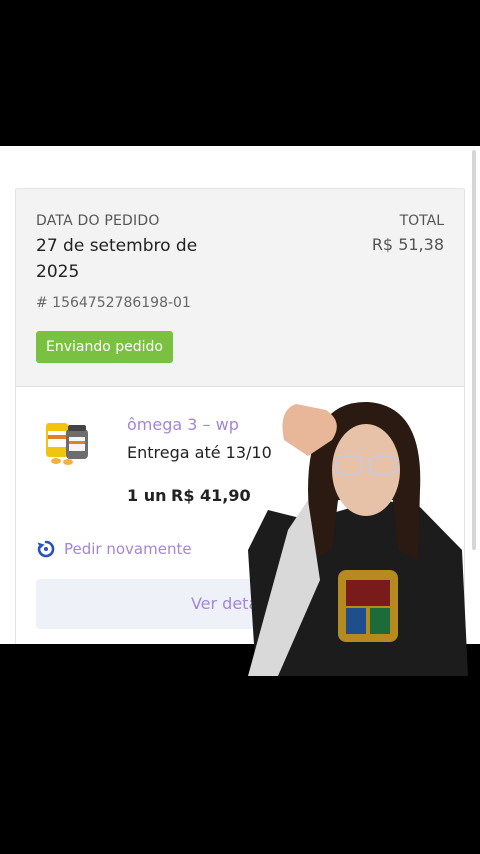 The height and width of the screenshot is (854, 480). Describe the element at coordinates (211, 495) in the screenshot. I see `item-price: R$ 41,90` at that location.